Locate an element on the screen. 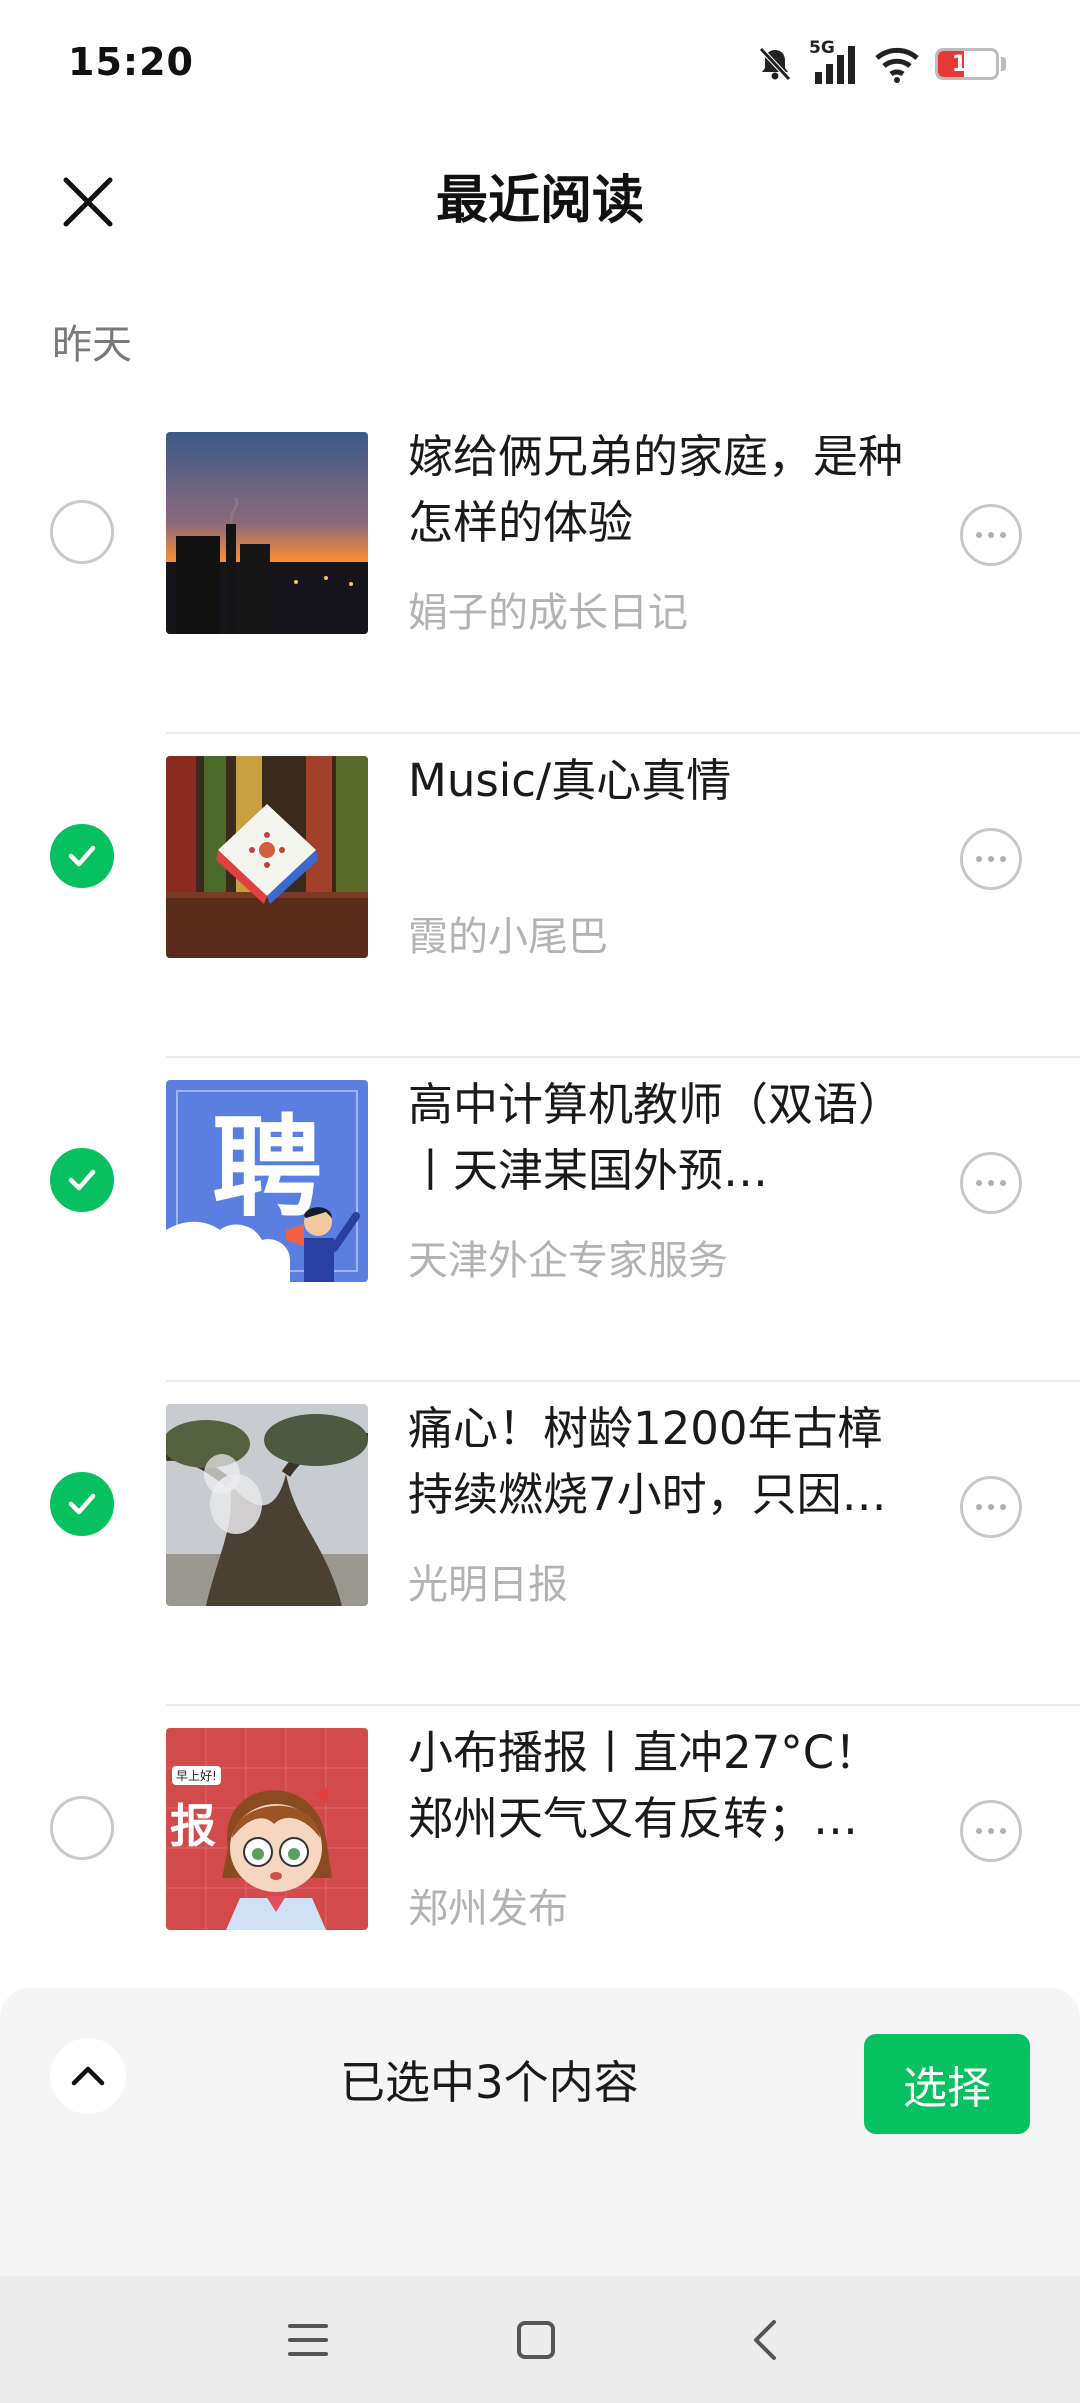 This screenshot has width=1080, height=2403. list-item: 聘 高中计算机教师（双语）丨天津某国外预… 天津外企专家服务 is located at coordinates (540, 1220).